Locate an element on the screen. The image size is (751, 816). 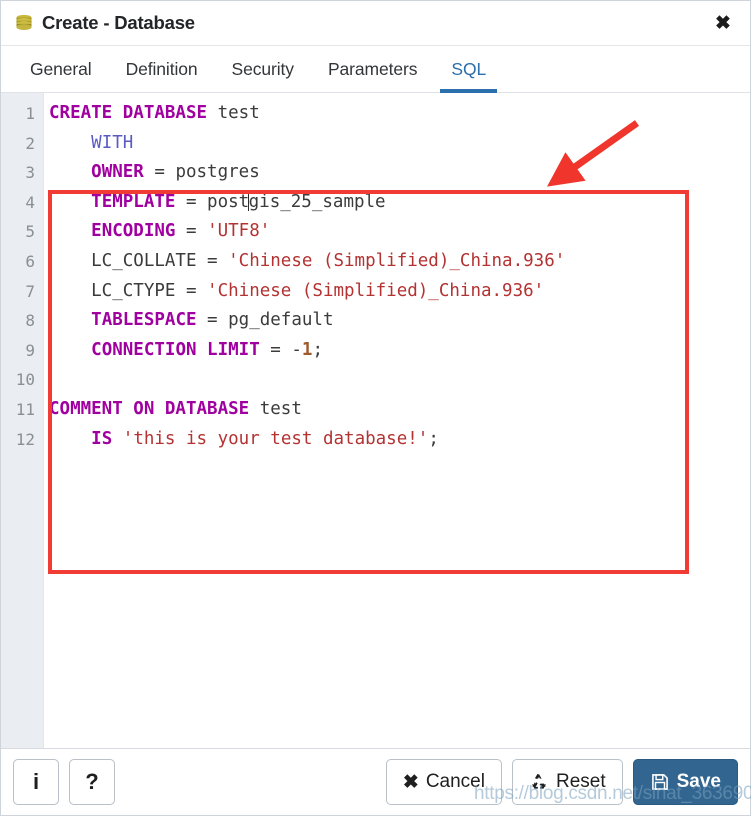
line-number: 3 is located at coordinates (30, 173).